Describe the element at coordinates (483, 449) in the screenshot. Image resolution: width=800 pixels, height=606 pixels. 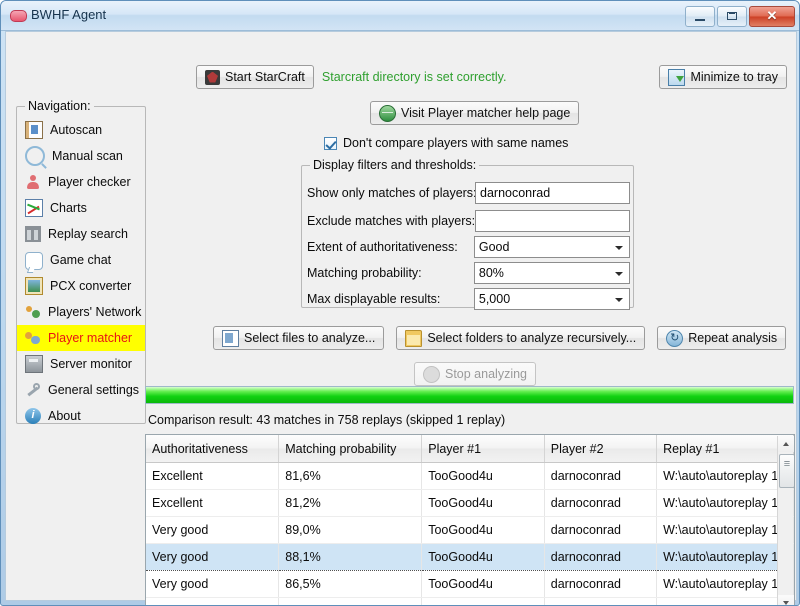
I see `column-header: Player #1` at that location.